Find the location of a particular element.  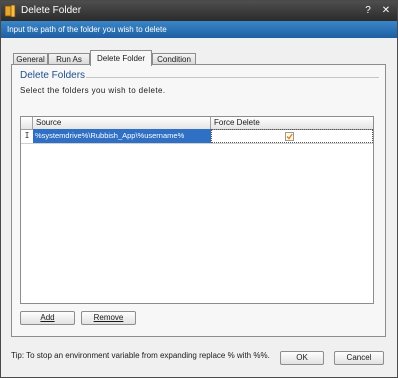

window-title: Delete Folder is located at coordinates (51, 10).